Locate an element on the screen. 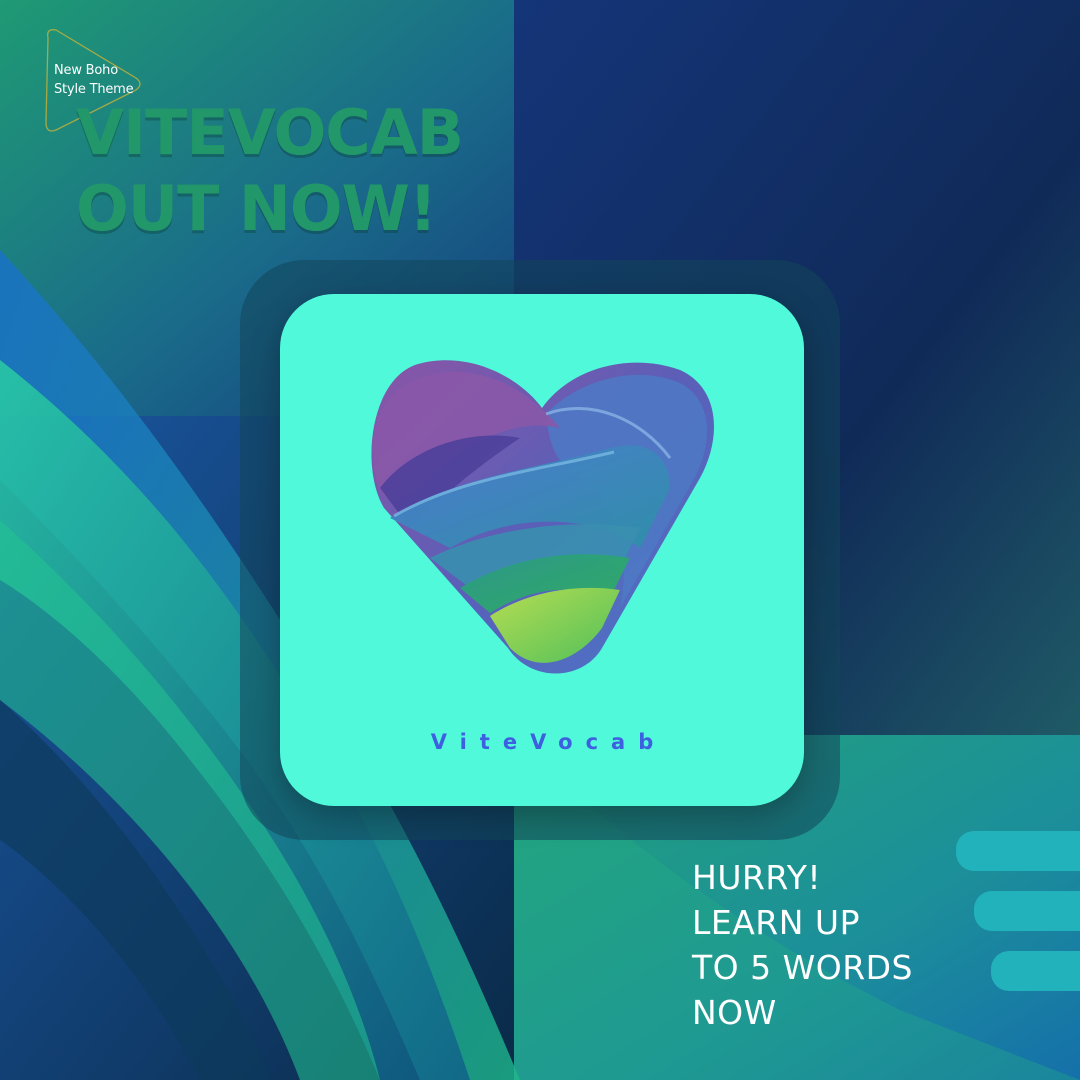 This screenshot has height=1080, width=1080. promo-text: HURRY! LEARN UP TO 5 WORDS NOW is located at coordinates (802, 945).